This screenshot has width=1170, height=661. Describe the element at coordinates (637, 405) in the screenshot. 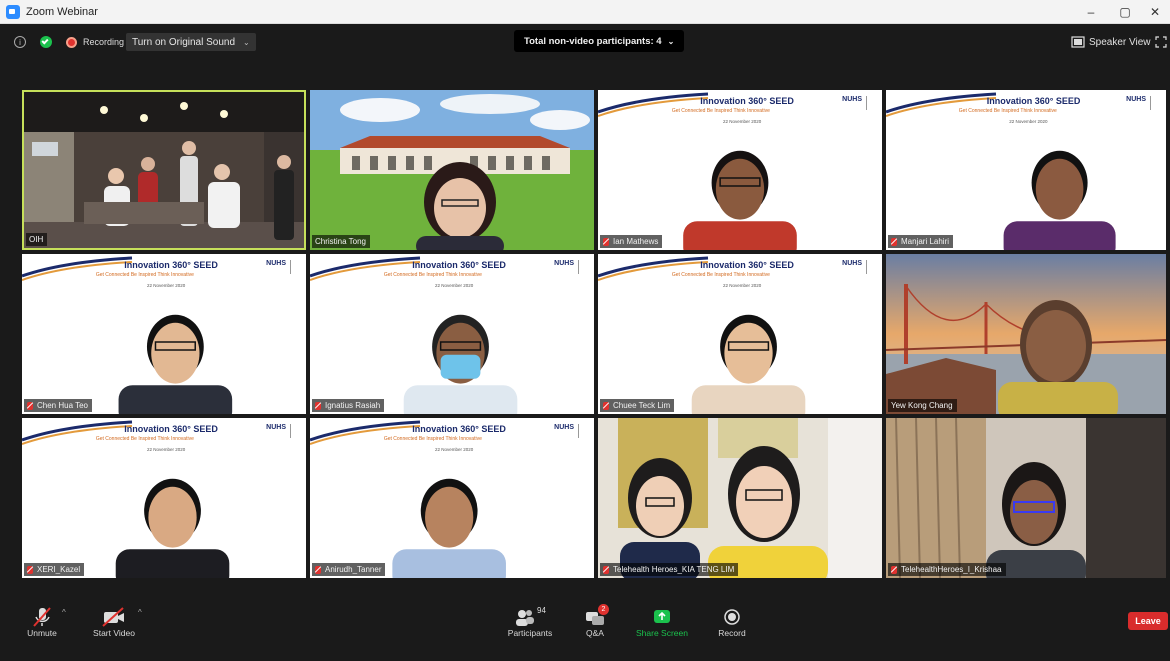

I see `participant-name-label: Chuee Teck Lim` at that location.